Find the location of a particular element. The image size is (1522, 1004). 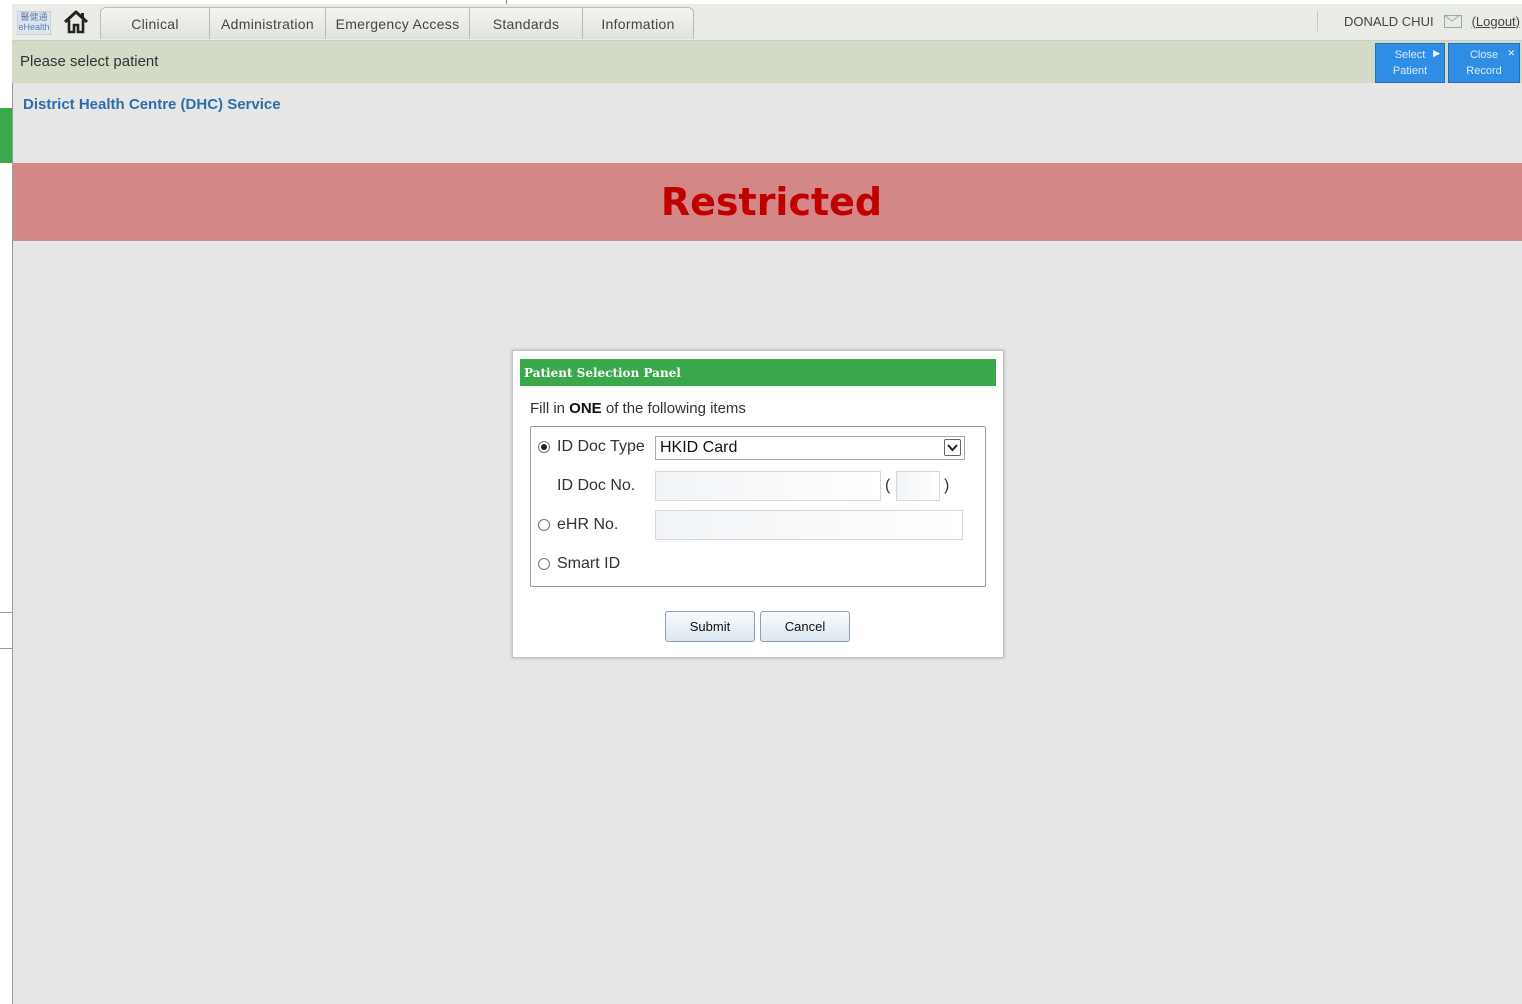

id-doc-type-row: ID Doc Type is located at coordinates (588, 447).